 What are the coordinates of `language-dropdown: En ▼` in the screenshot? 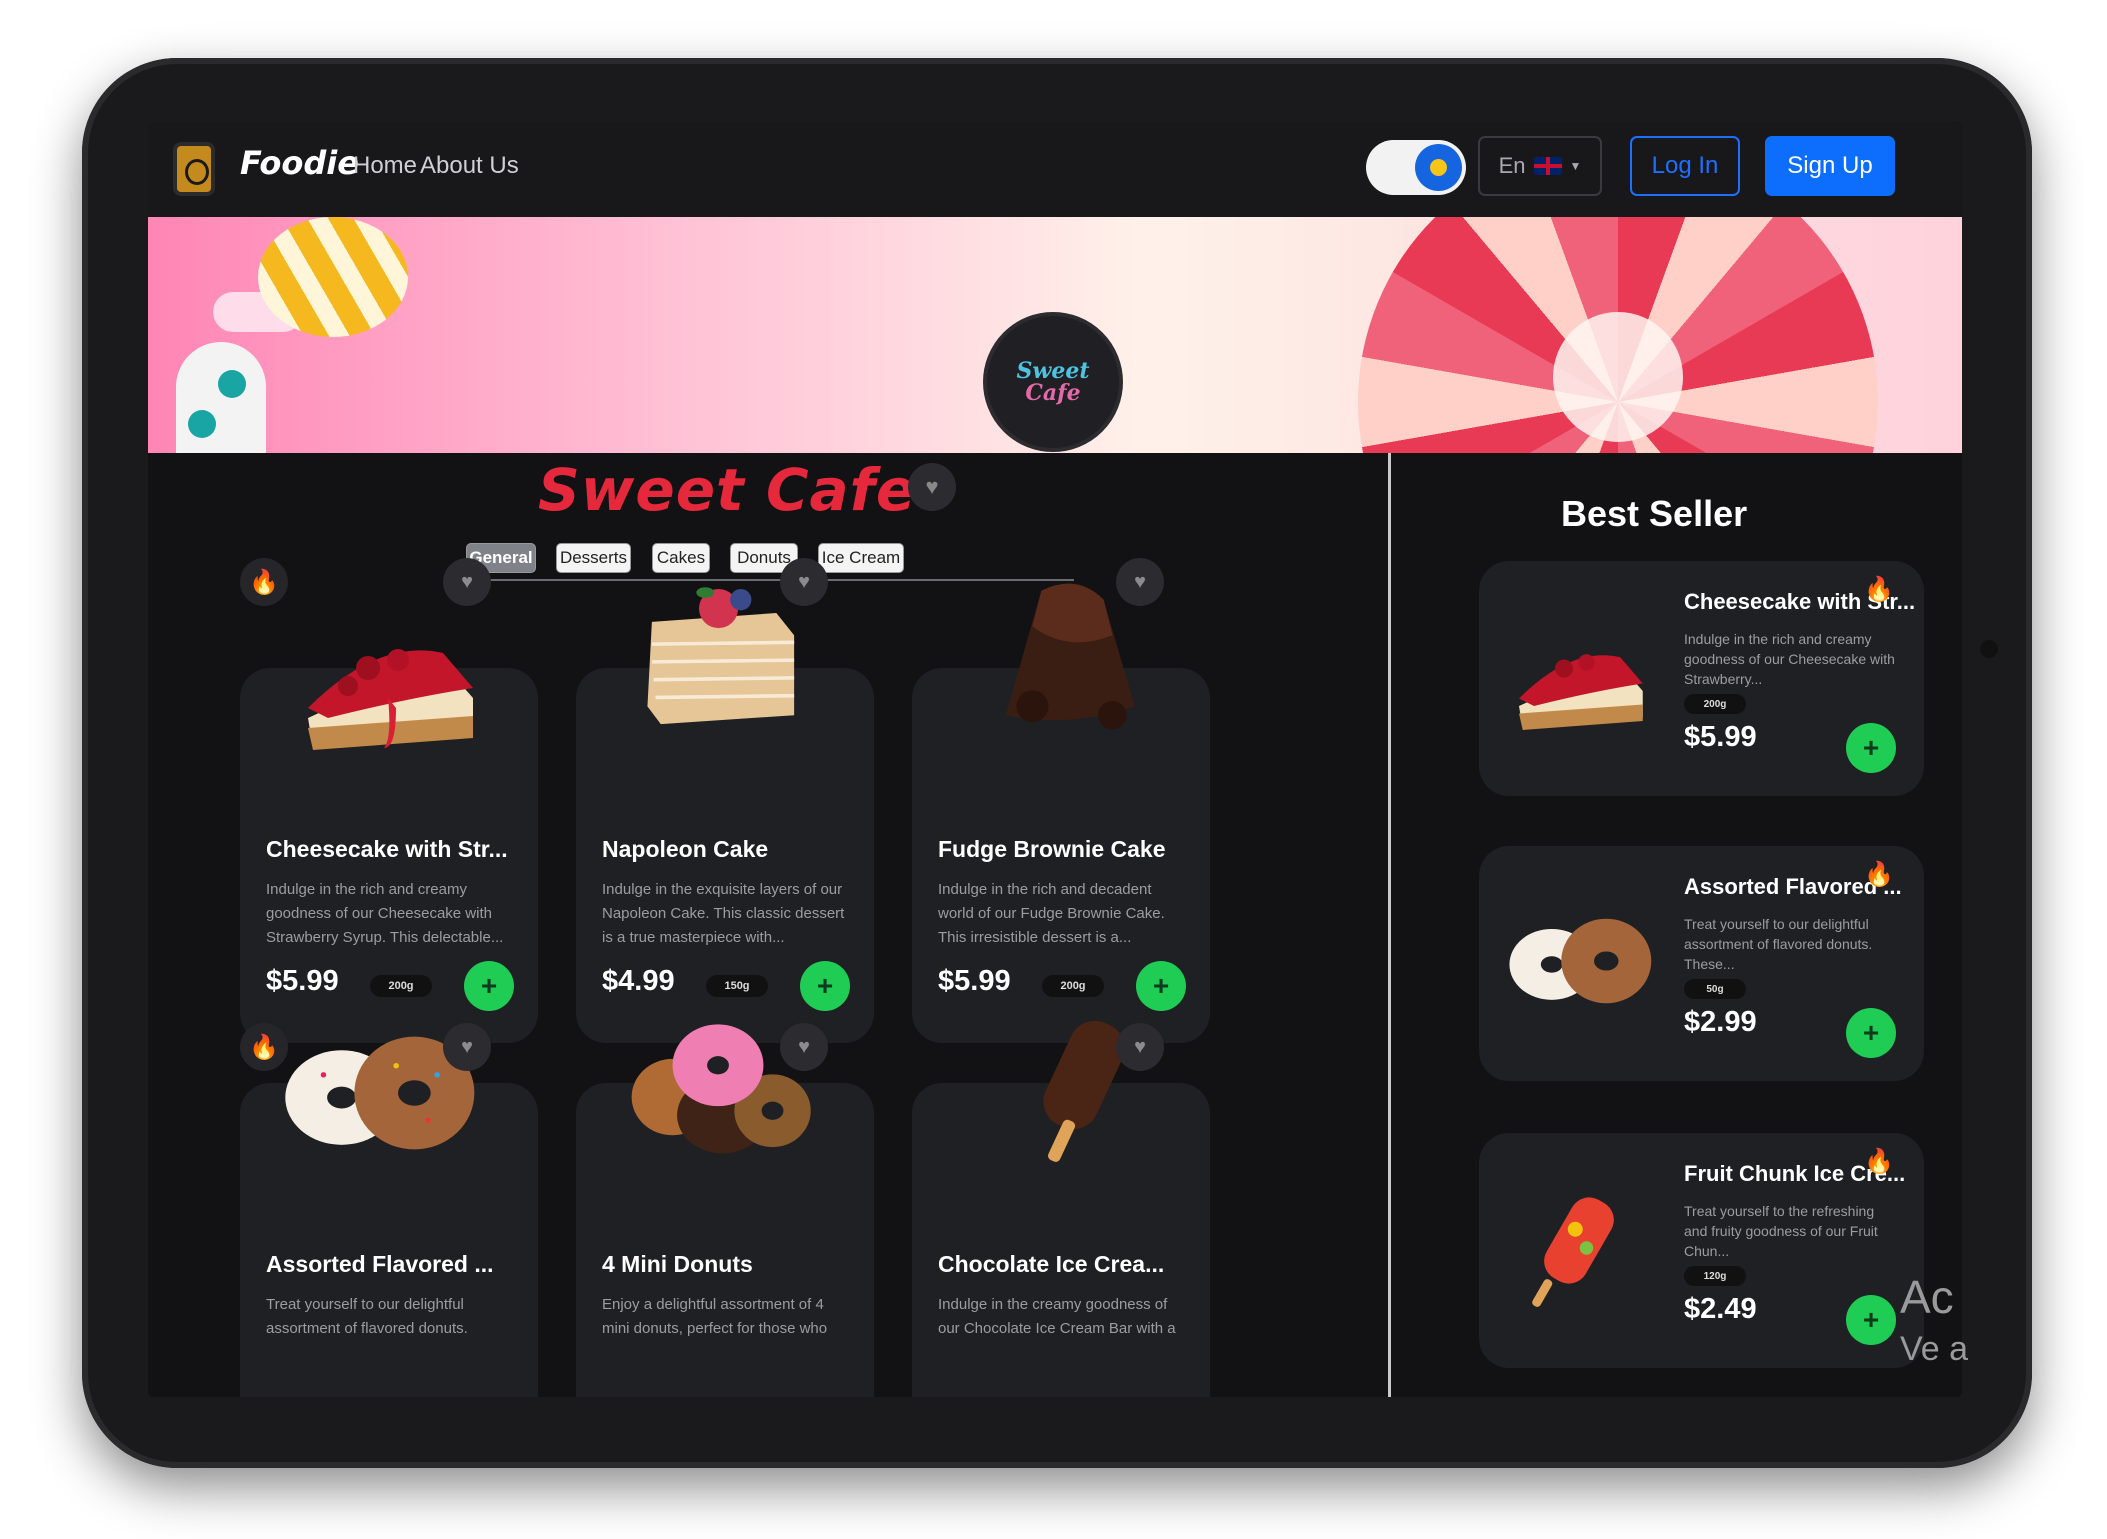 It's located at (1540, 166).